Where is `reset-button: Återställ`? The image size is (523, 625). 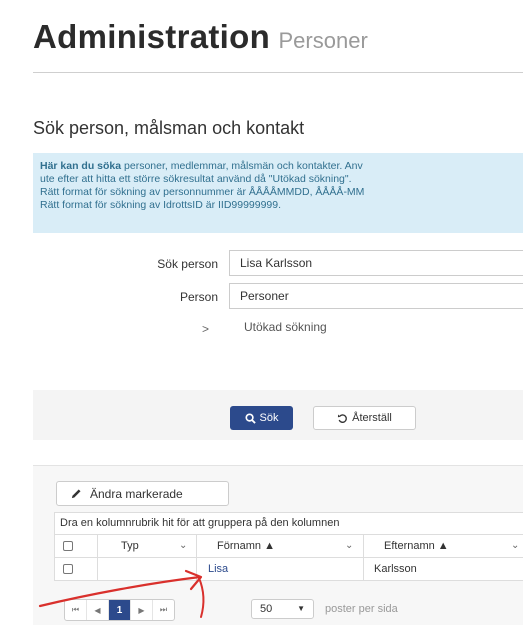
reset-button: Återställ is located at coordinates (364, 418).